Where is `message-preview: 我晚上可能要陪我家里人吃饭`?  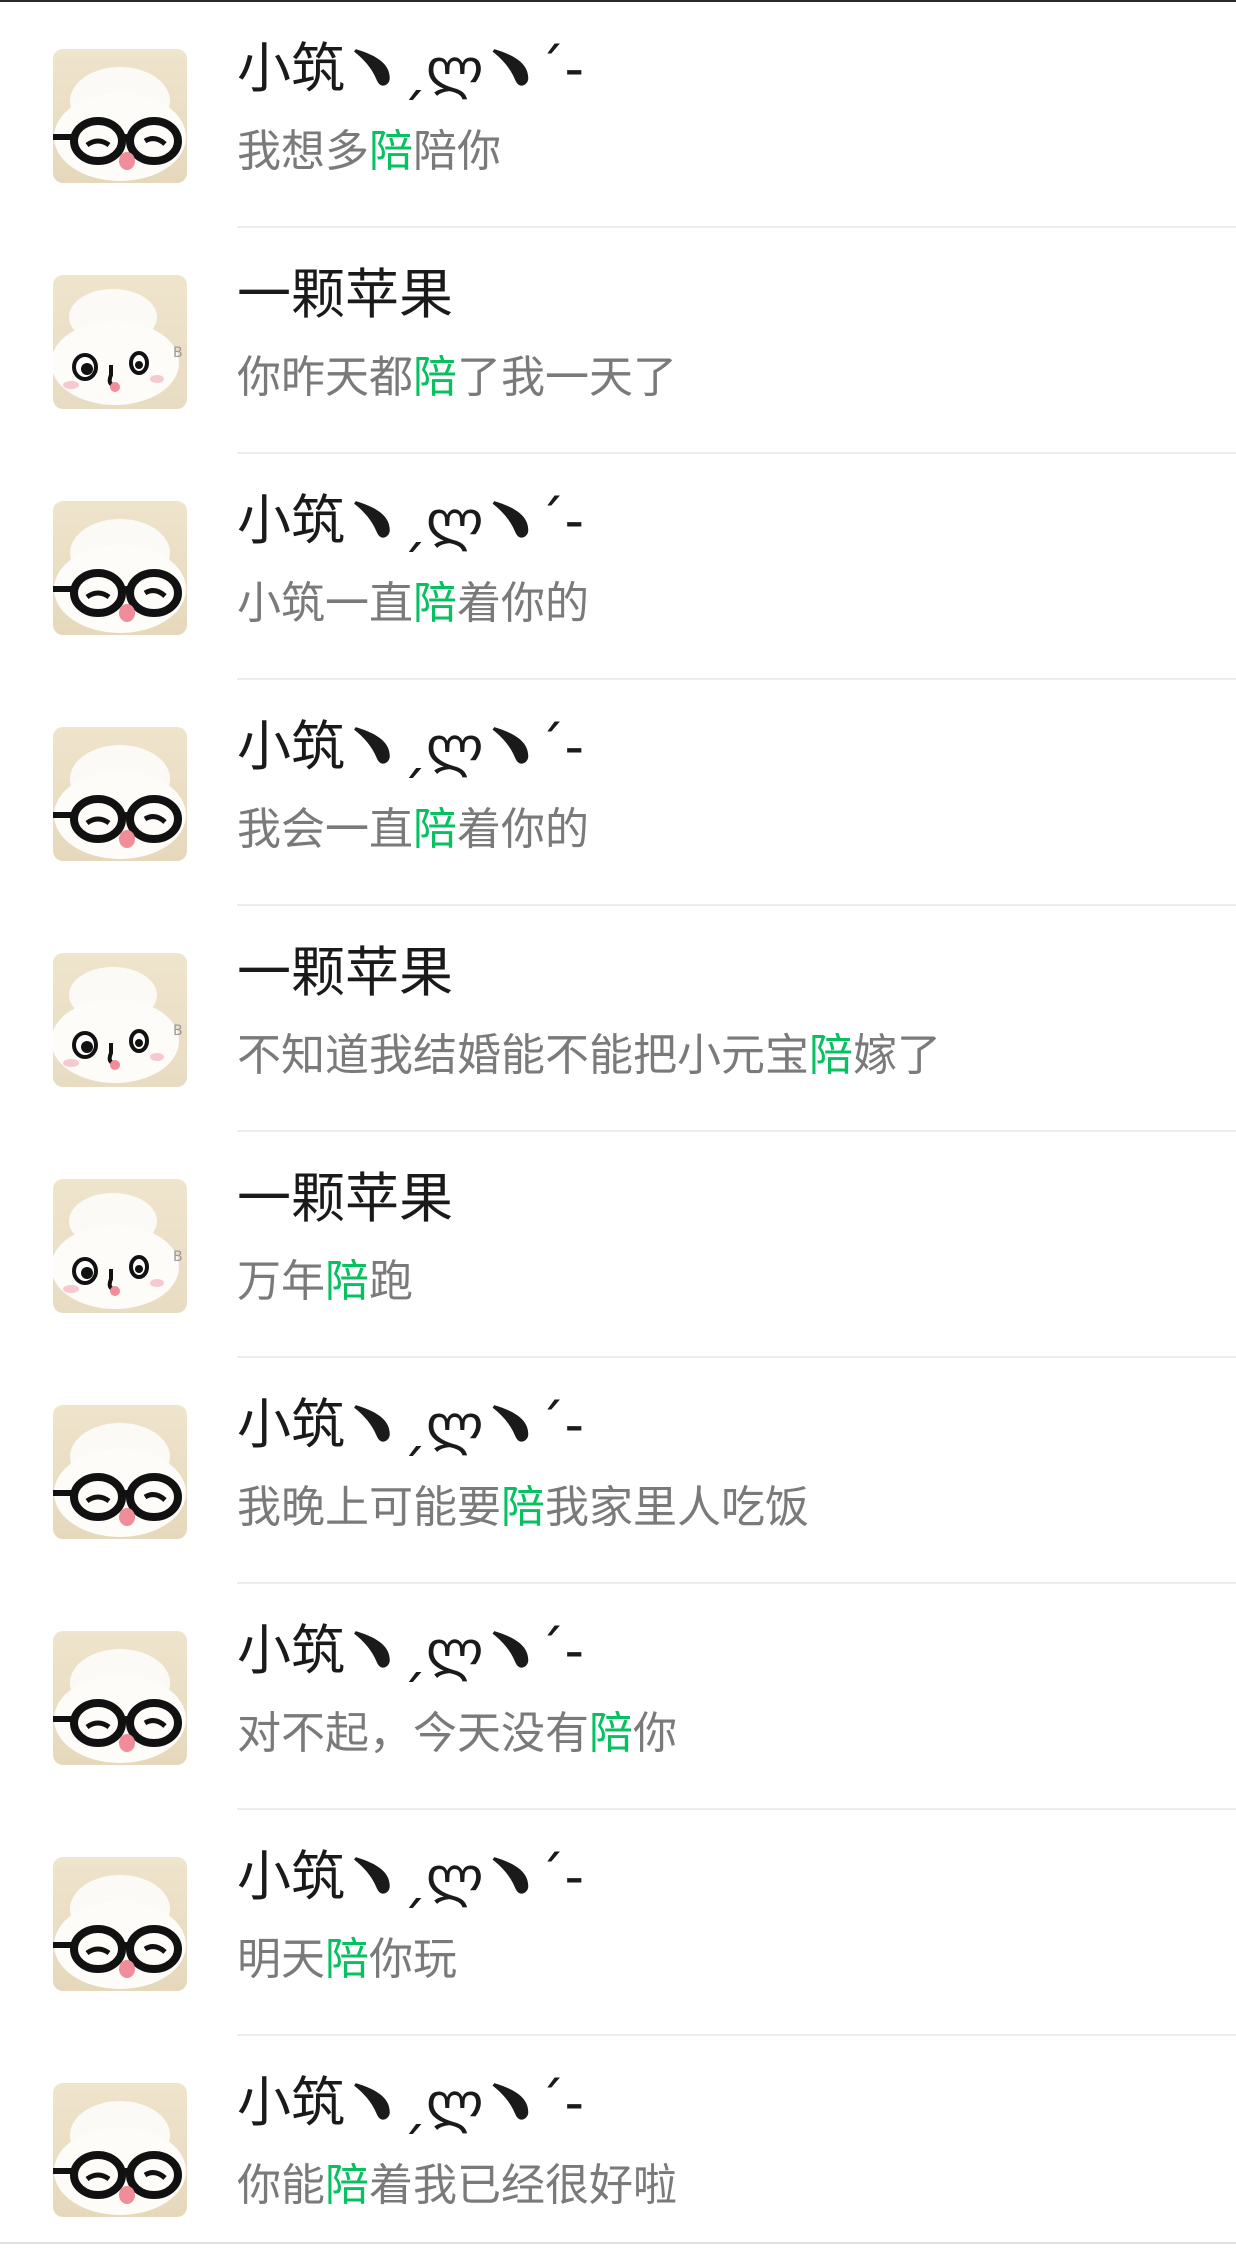
message-preview: 我晚上可能要陪我家里人吃饭 is located at coordinates (523, 1508).